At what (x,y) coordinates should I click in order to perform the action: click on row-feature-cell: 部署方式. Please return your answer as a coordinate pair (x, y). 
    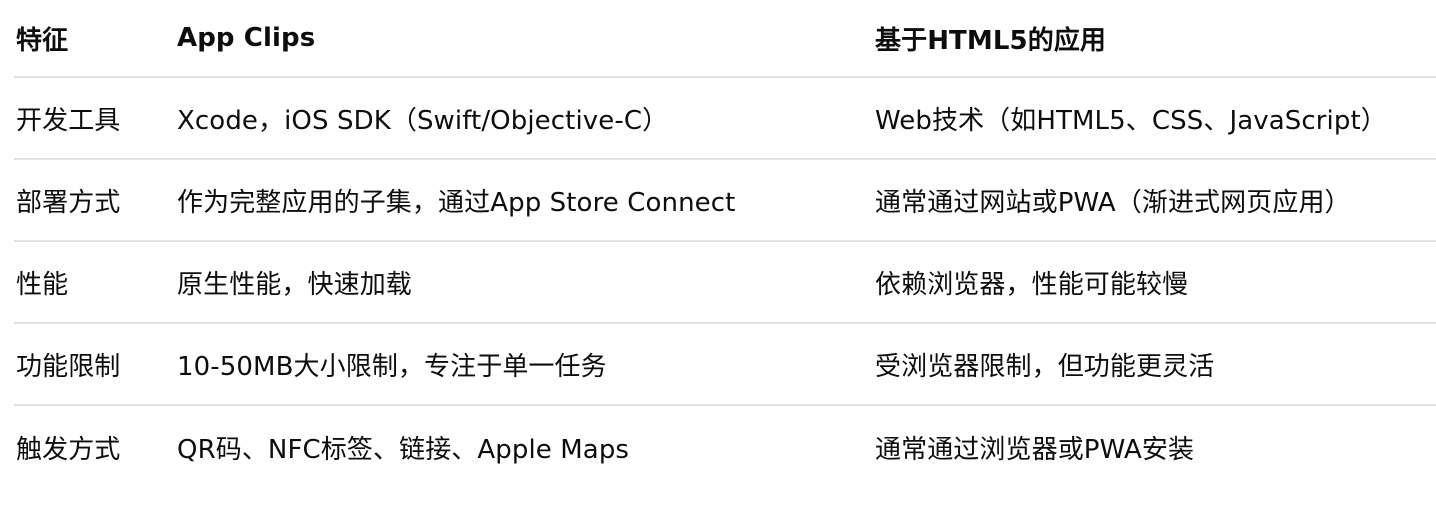
    Looking at the image, I should click on (68, 202).